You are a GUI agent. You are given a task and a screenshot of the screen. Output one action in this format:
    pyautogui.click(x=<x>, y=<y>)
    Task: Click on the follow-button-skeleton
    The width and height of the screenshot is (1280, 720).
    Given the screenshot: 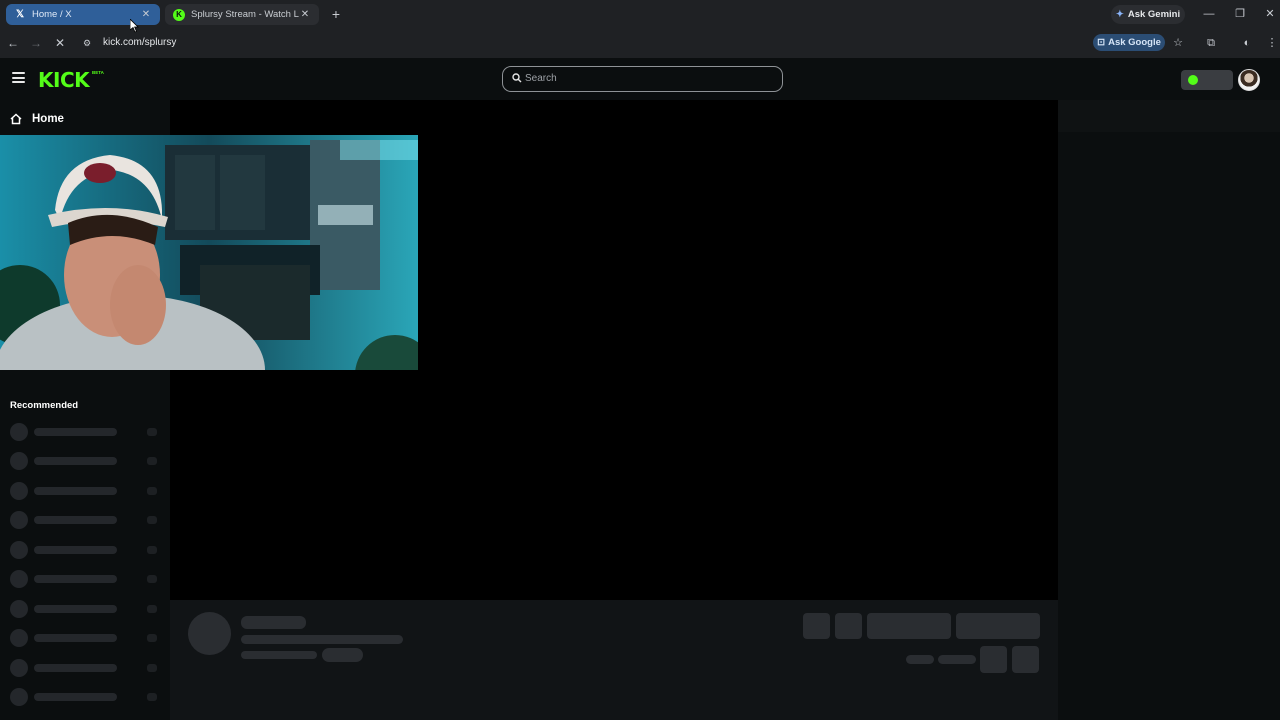 What is the action you would take?
    pyautogui.click(x=909, y=626)
    